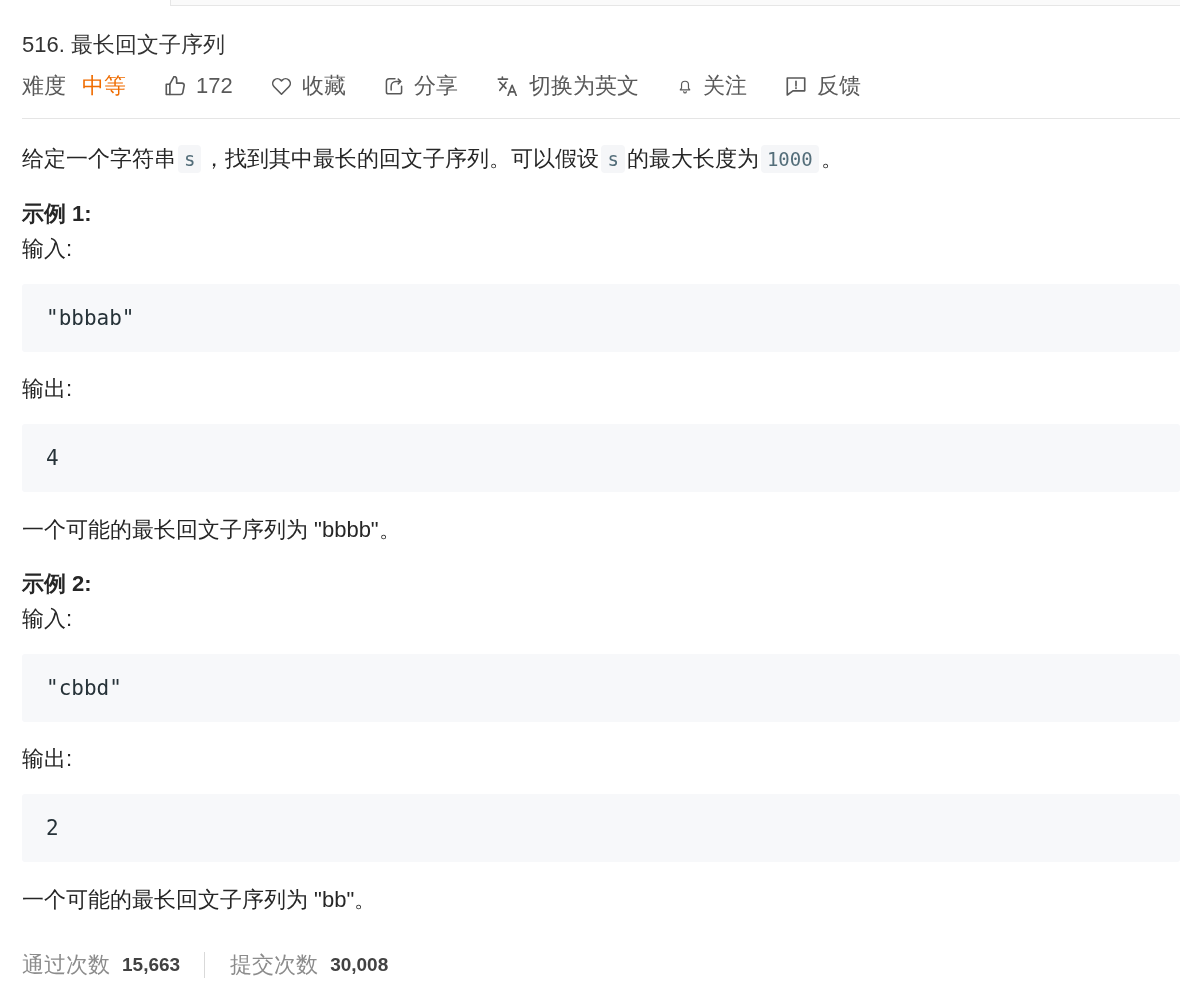 This screenshot has width=1180, height=992. What do you see at coordinates (601, 828) in the screenshot?
I see `output-code-block: 2` at bounding box center [601, 828].